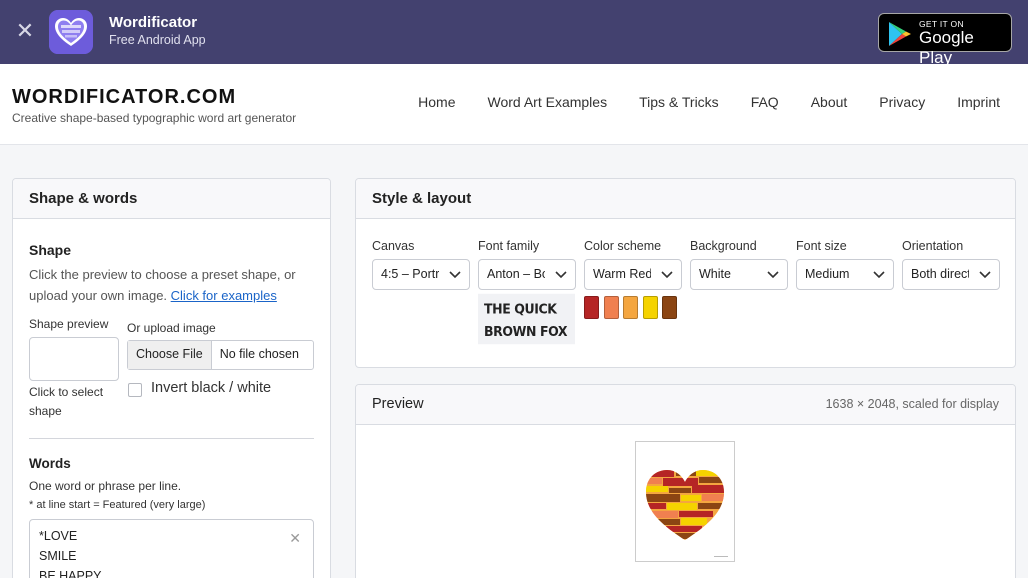 Image resolution: width=1028 pixels, height=578 pixels. What do you see at coordinates (715, 274) in the screenshot?
I see `background-value: White` at bounding box center [715, 274].